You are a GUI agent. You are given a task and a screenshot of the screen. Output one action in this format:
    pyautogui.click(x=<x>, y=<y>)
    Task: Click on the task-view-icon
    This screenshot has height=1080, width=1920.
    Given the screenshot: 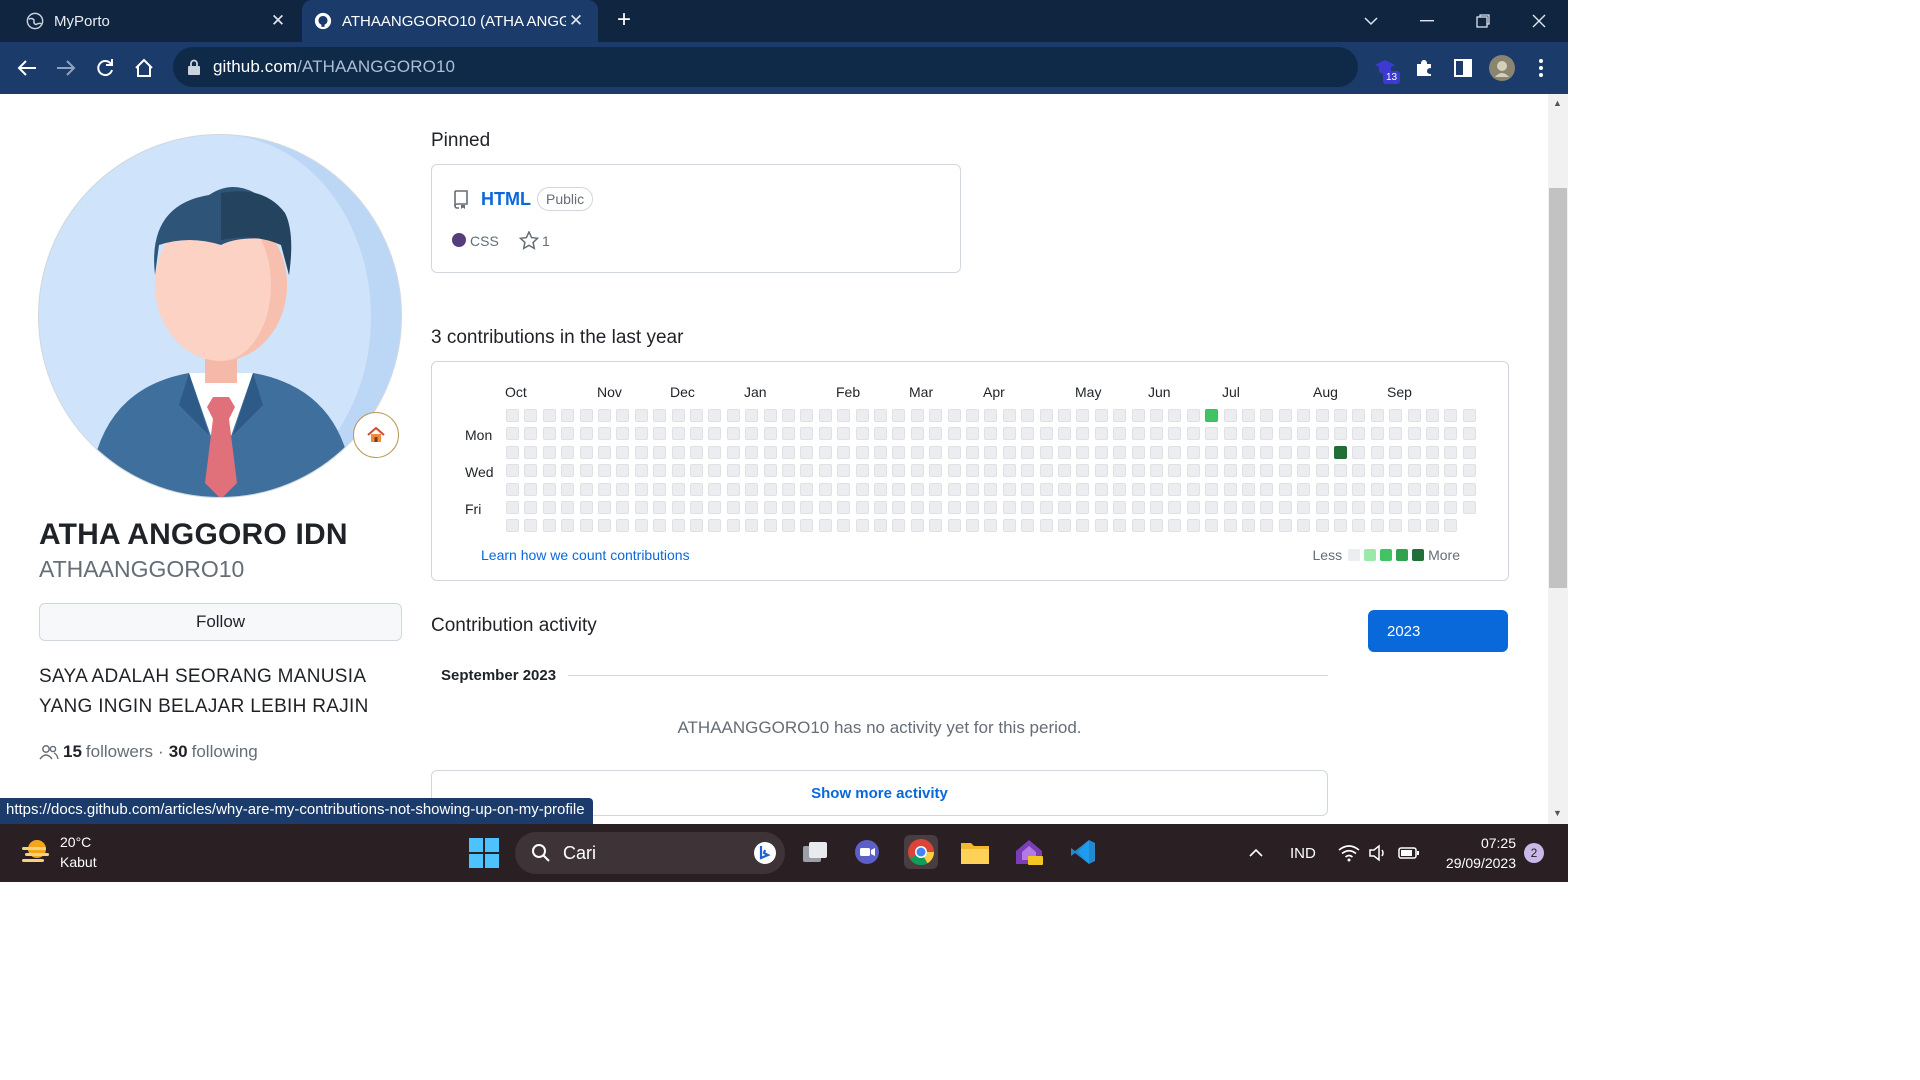 What is the action you would take?
    pyautogui.click(x=815, y=852)
    